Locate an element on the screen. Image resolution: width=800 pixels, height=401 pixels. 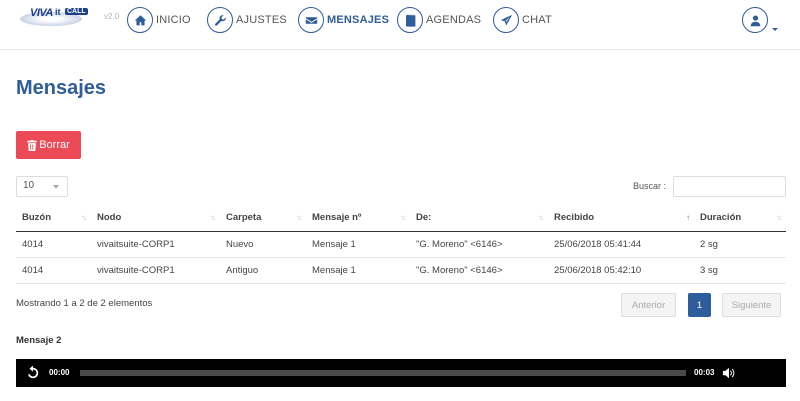
player-title: Mensaje 2 is located at coordinates (39, 340).